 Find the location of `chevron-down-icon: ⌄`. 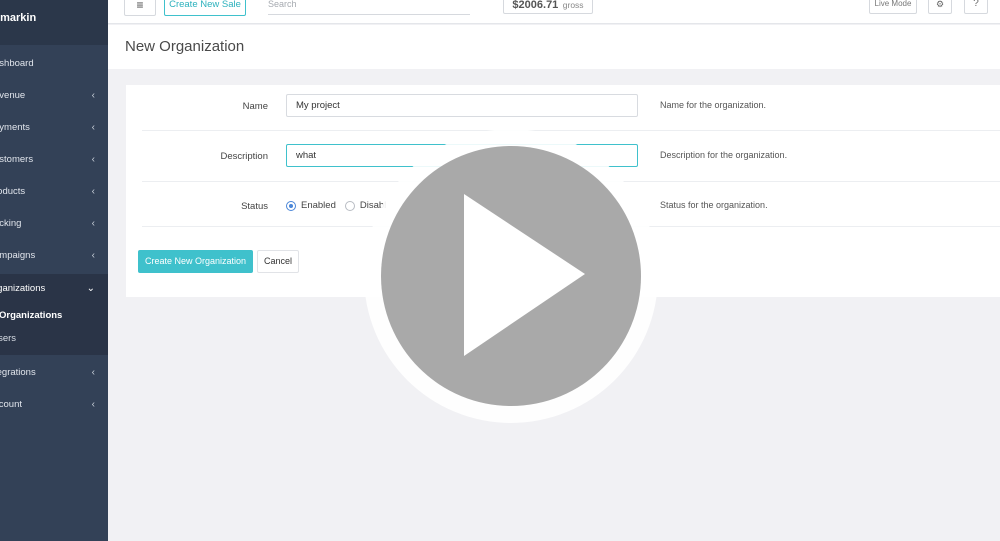

chevron-down-icon: ⌄ is located at coordinates (90, 288).